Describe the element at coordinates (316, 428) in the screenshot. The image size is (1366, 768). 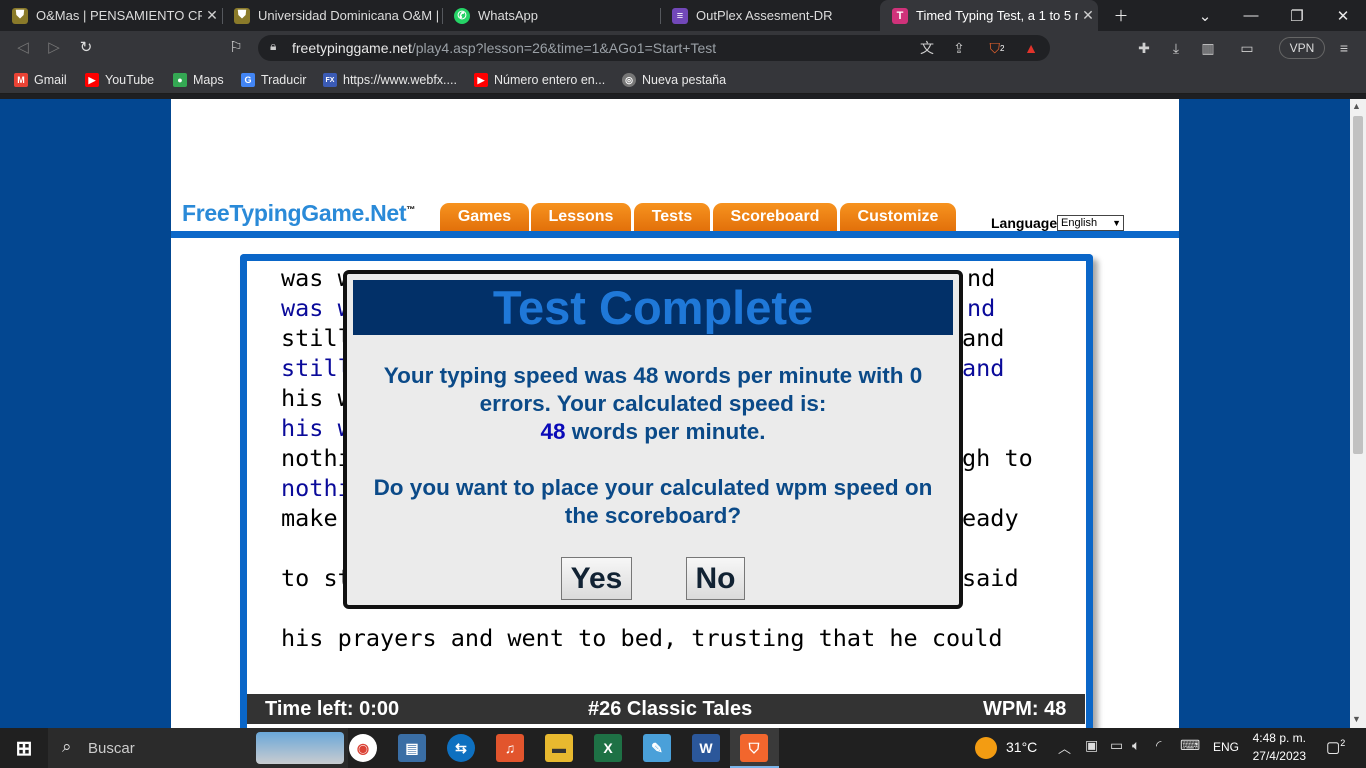
I see `typing-line-typed: his w` at that location.